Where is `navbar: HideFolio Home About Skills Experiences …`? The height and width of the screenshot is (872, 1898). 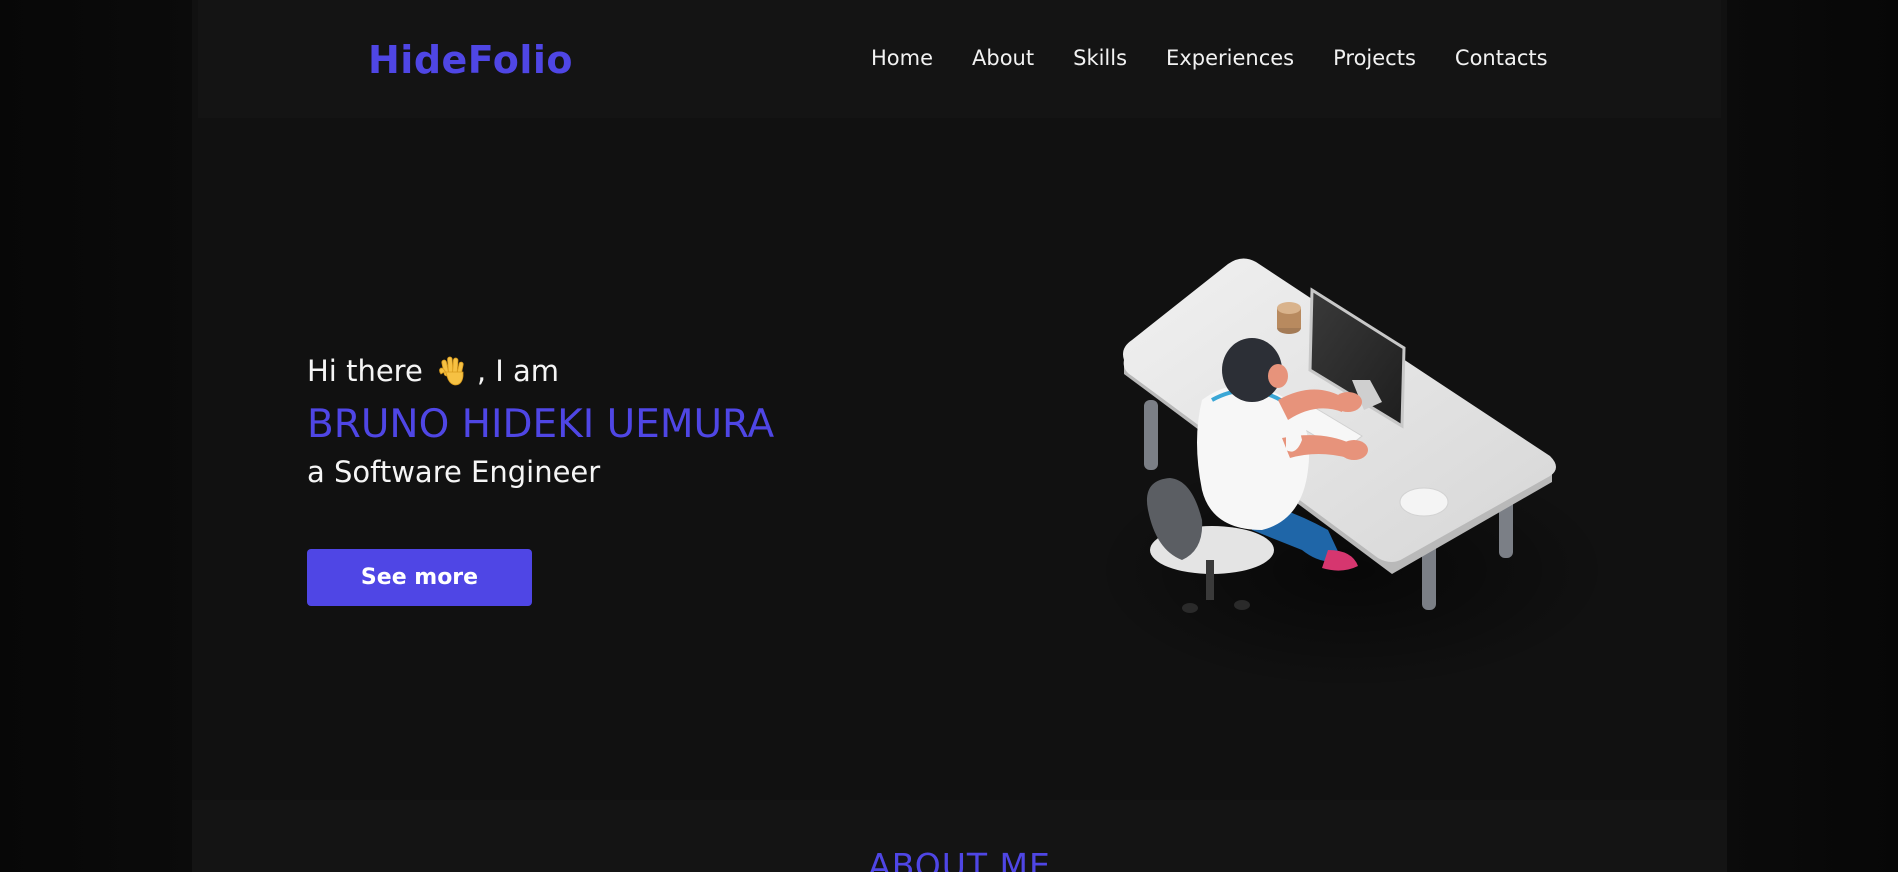
navbar: HideFolio Home About Skills Experiences … is located at coordinates (959, 59).